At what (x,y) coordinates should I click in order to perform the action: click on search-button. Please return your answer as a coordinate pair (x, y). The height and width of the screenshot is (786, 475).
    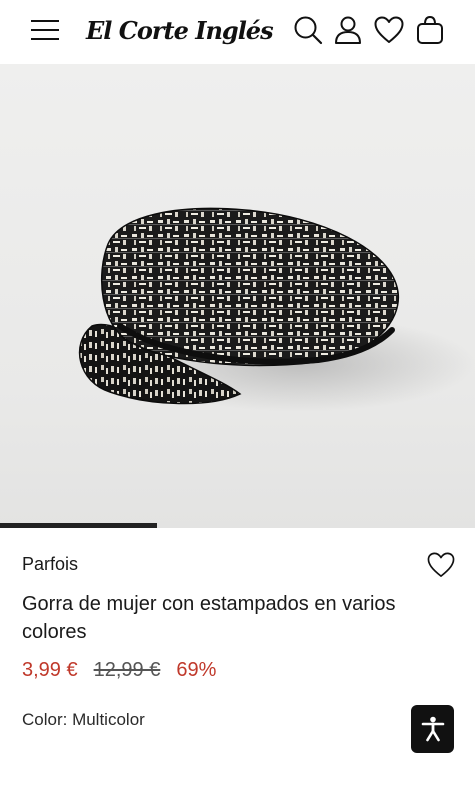
    Looking at the image, I should click on (308, 30).